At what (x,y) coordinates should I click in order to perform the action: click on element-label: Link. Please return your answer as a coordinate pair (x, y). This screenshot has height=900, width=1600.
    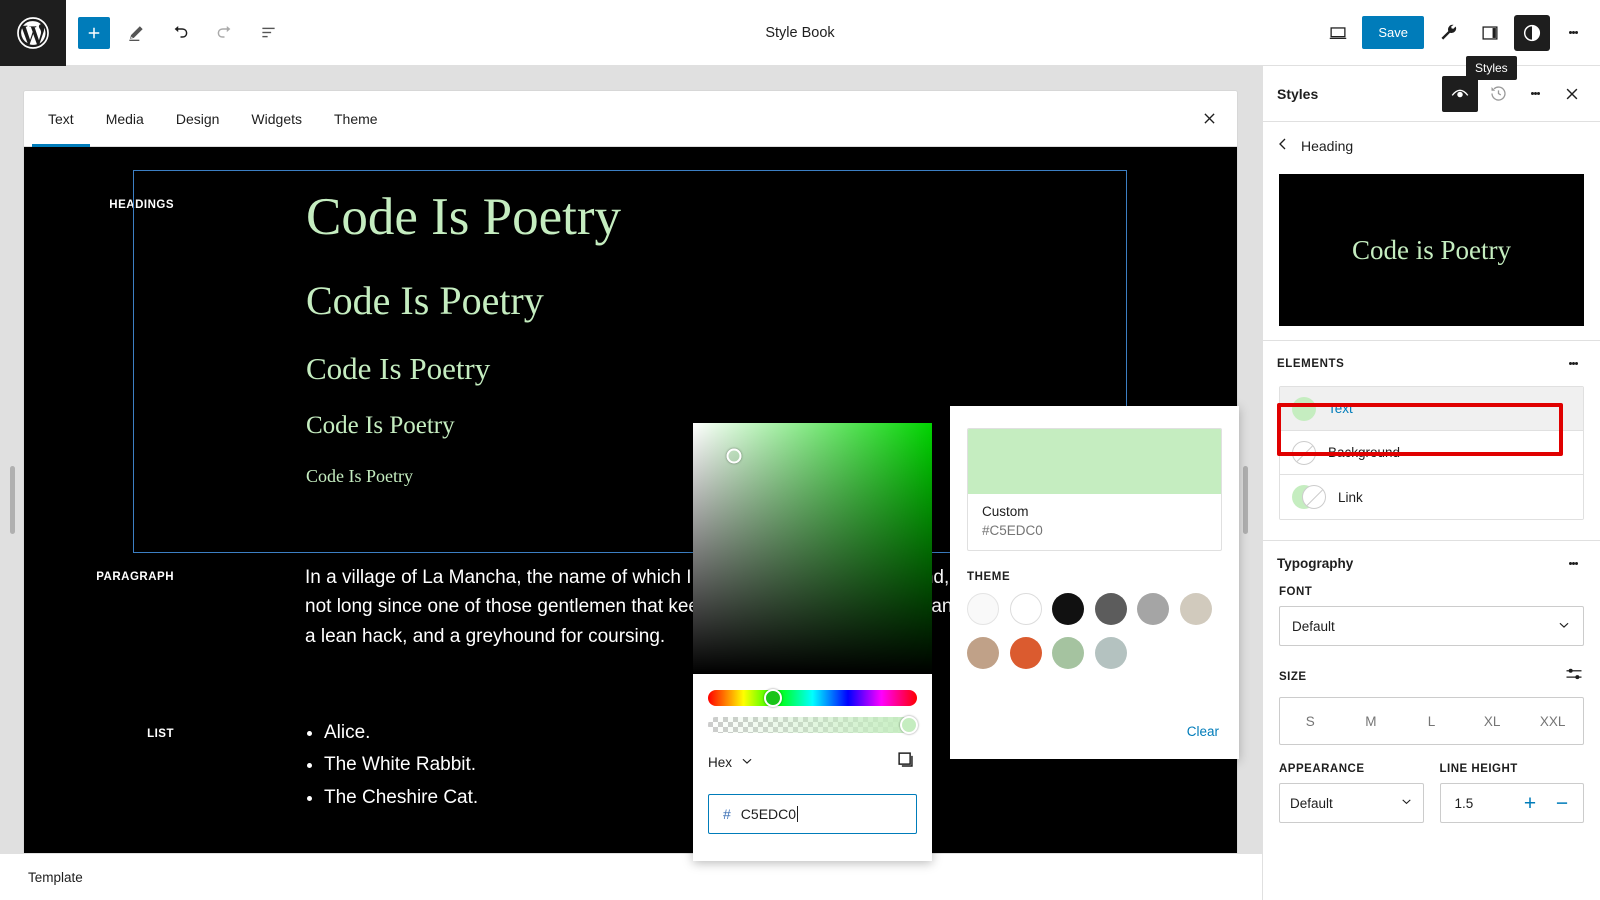
    Looking at the image, I should click on (1350, 497).